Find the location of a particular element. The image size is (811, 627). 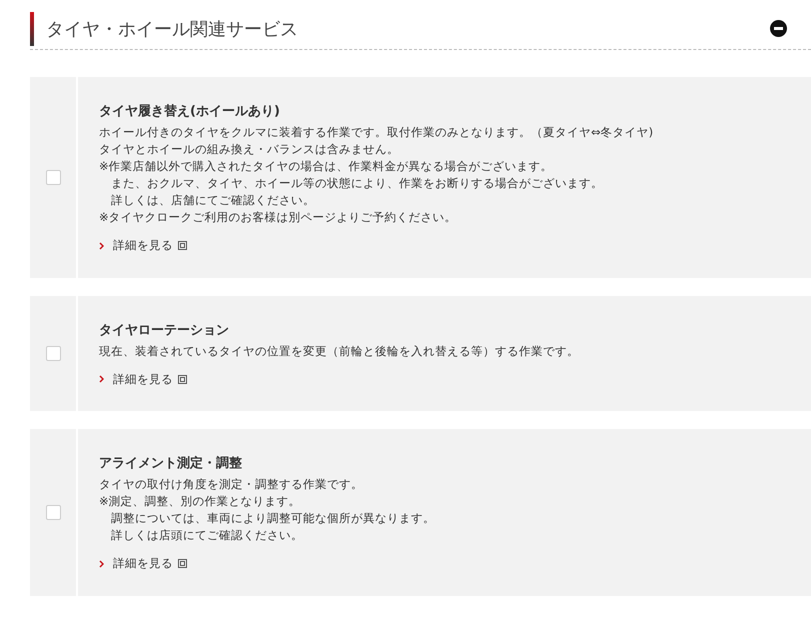

section-title: タイヤ・ホイール関連サービス is located at coordinates (172, 29).